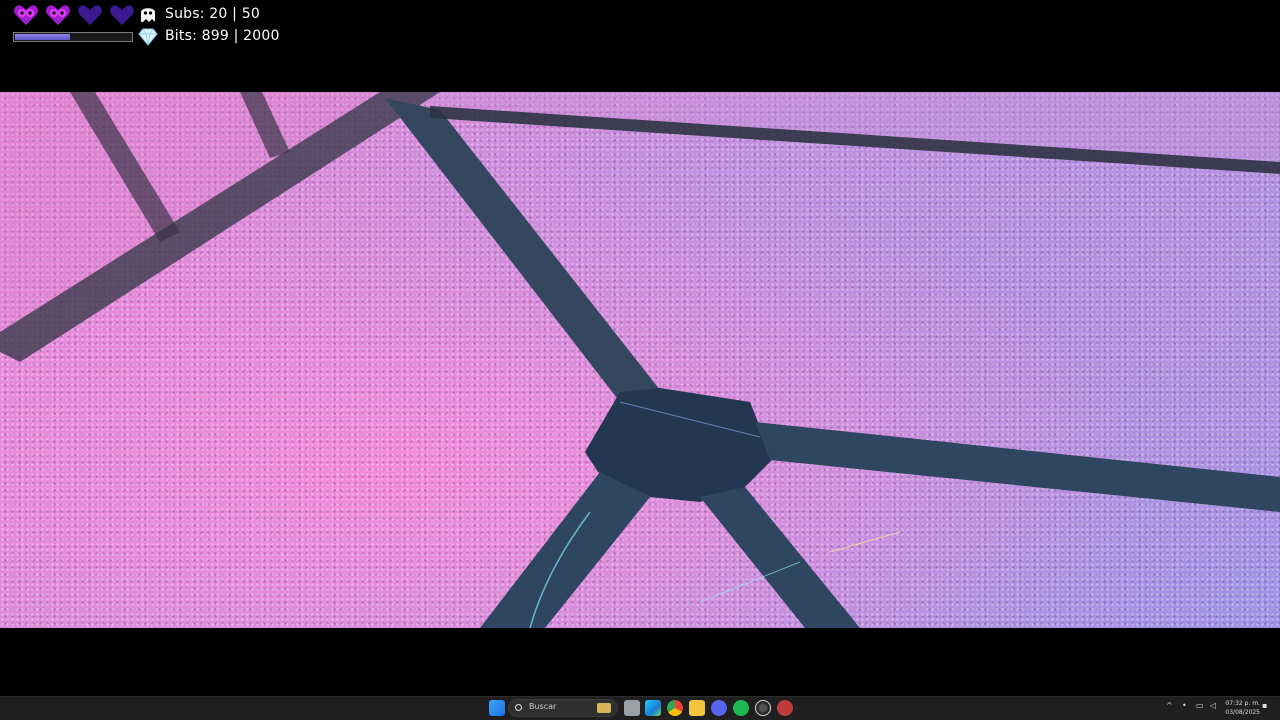 The width and height of the screenshot is (1280, 720). I want to click on stream-hud: Subs: 20 | 50 Bits: 899 | 2000, so click(640, 46).